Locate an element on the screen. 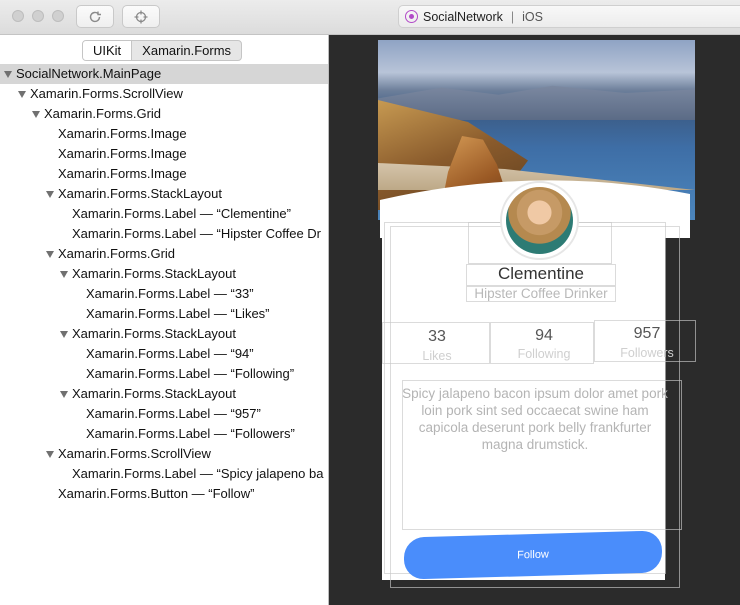 This screenshot has width=740, height=605. tree-row: Xamarin.Forms.Label — “957” is located at coordinates (164, 414).